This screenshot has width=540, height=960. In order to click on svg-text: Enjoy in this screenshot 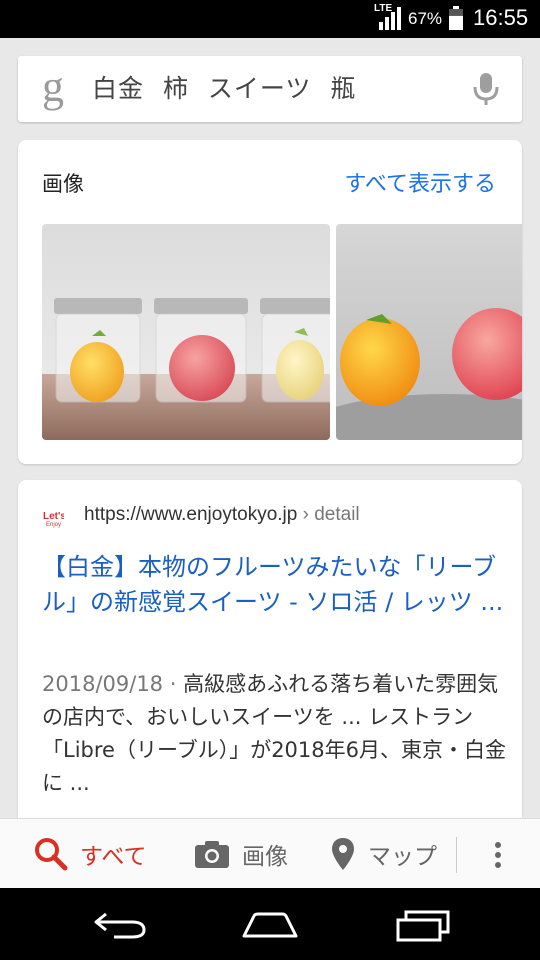, I will do `click(53, 525)`.